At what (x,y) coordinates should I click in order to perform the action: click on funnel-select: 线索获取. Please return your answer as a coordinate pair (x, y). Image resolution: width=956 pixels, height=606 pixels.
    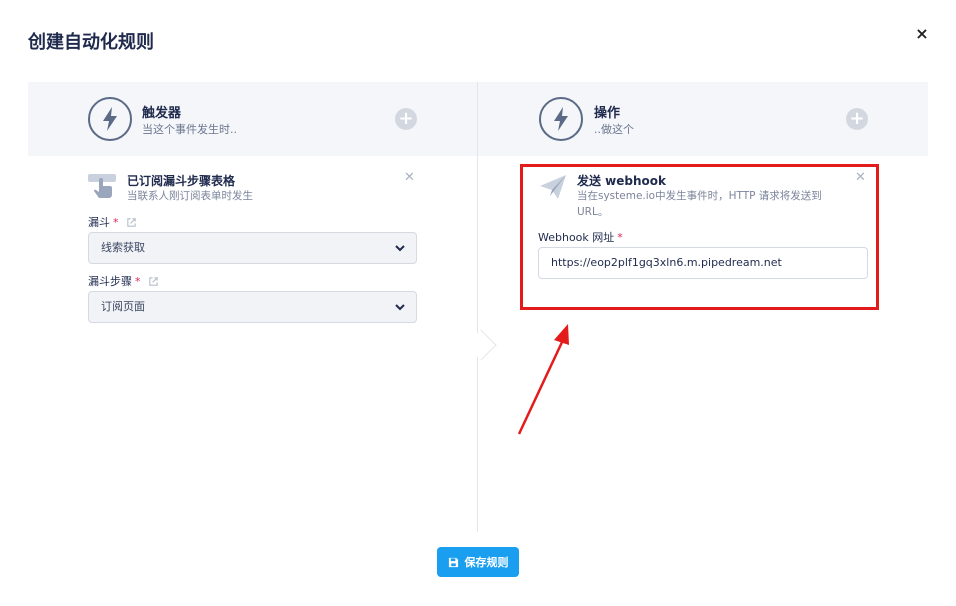
    Looking at the image, I should click on (252, 248).